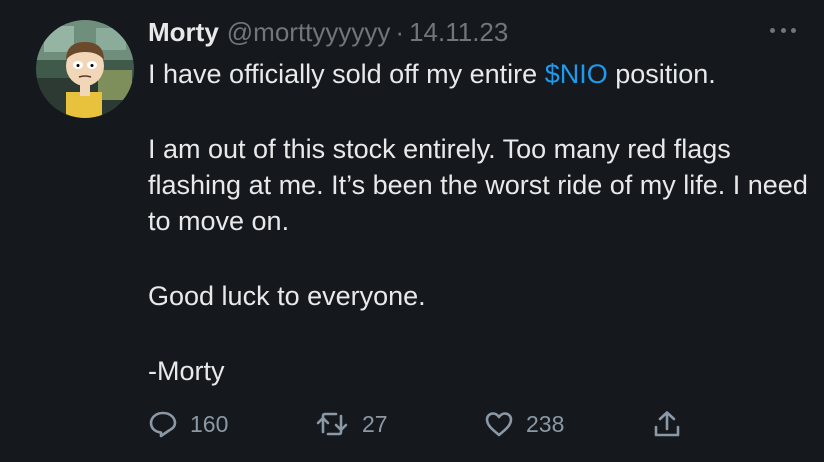 The image size is (824, 462). I want to click on tweet-header: Morty @morttyyyyyy · 14.11.23, so click(328, 32).